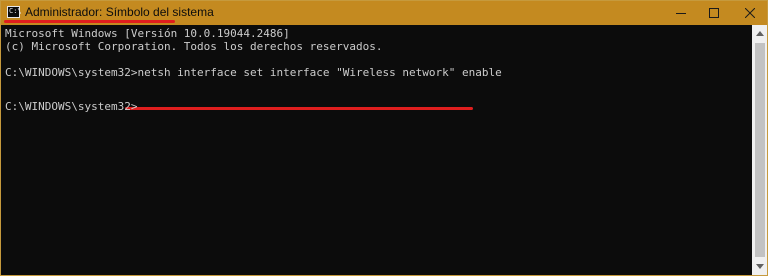  Describe the element at coordinates (681, 13) in the screenshot. I see `minimize-icon` at that location.